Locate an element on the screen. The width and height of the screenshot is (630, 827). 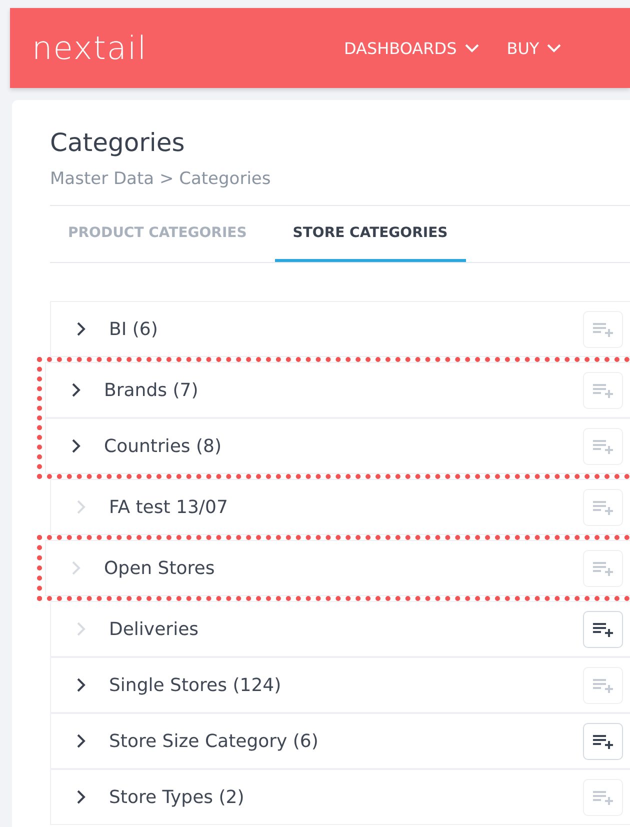
category-name: Single Stores (124) is located at coordinates (195, 685).